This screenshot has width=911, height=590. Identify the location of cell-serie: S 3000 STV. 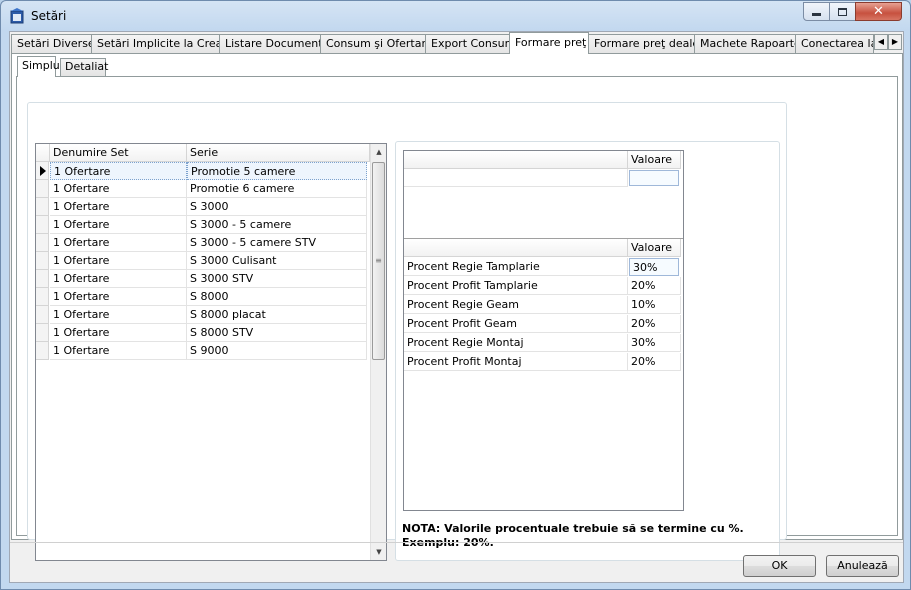
(277, 279).